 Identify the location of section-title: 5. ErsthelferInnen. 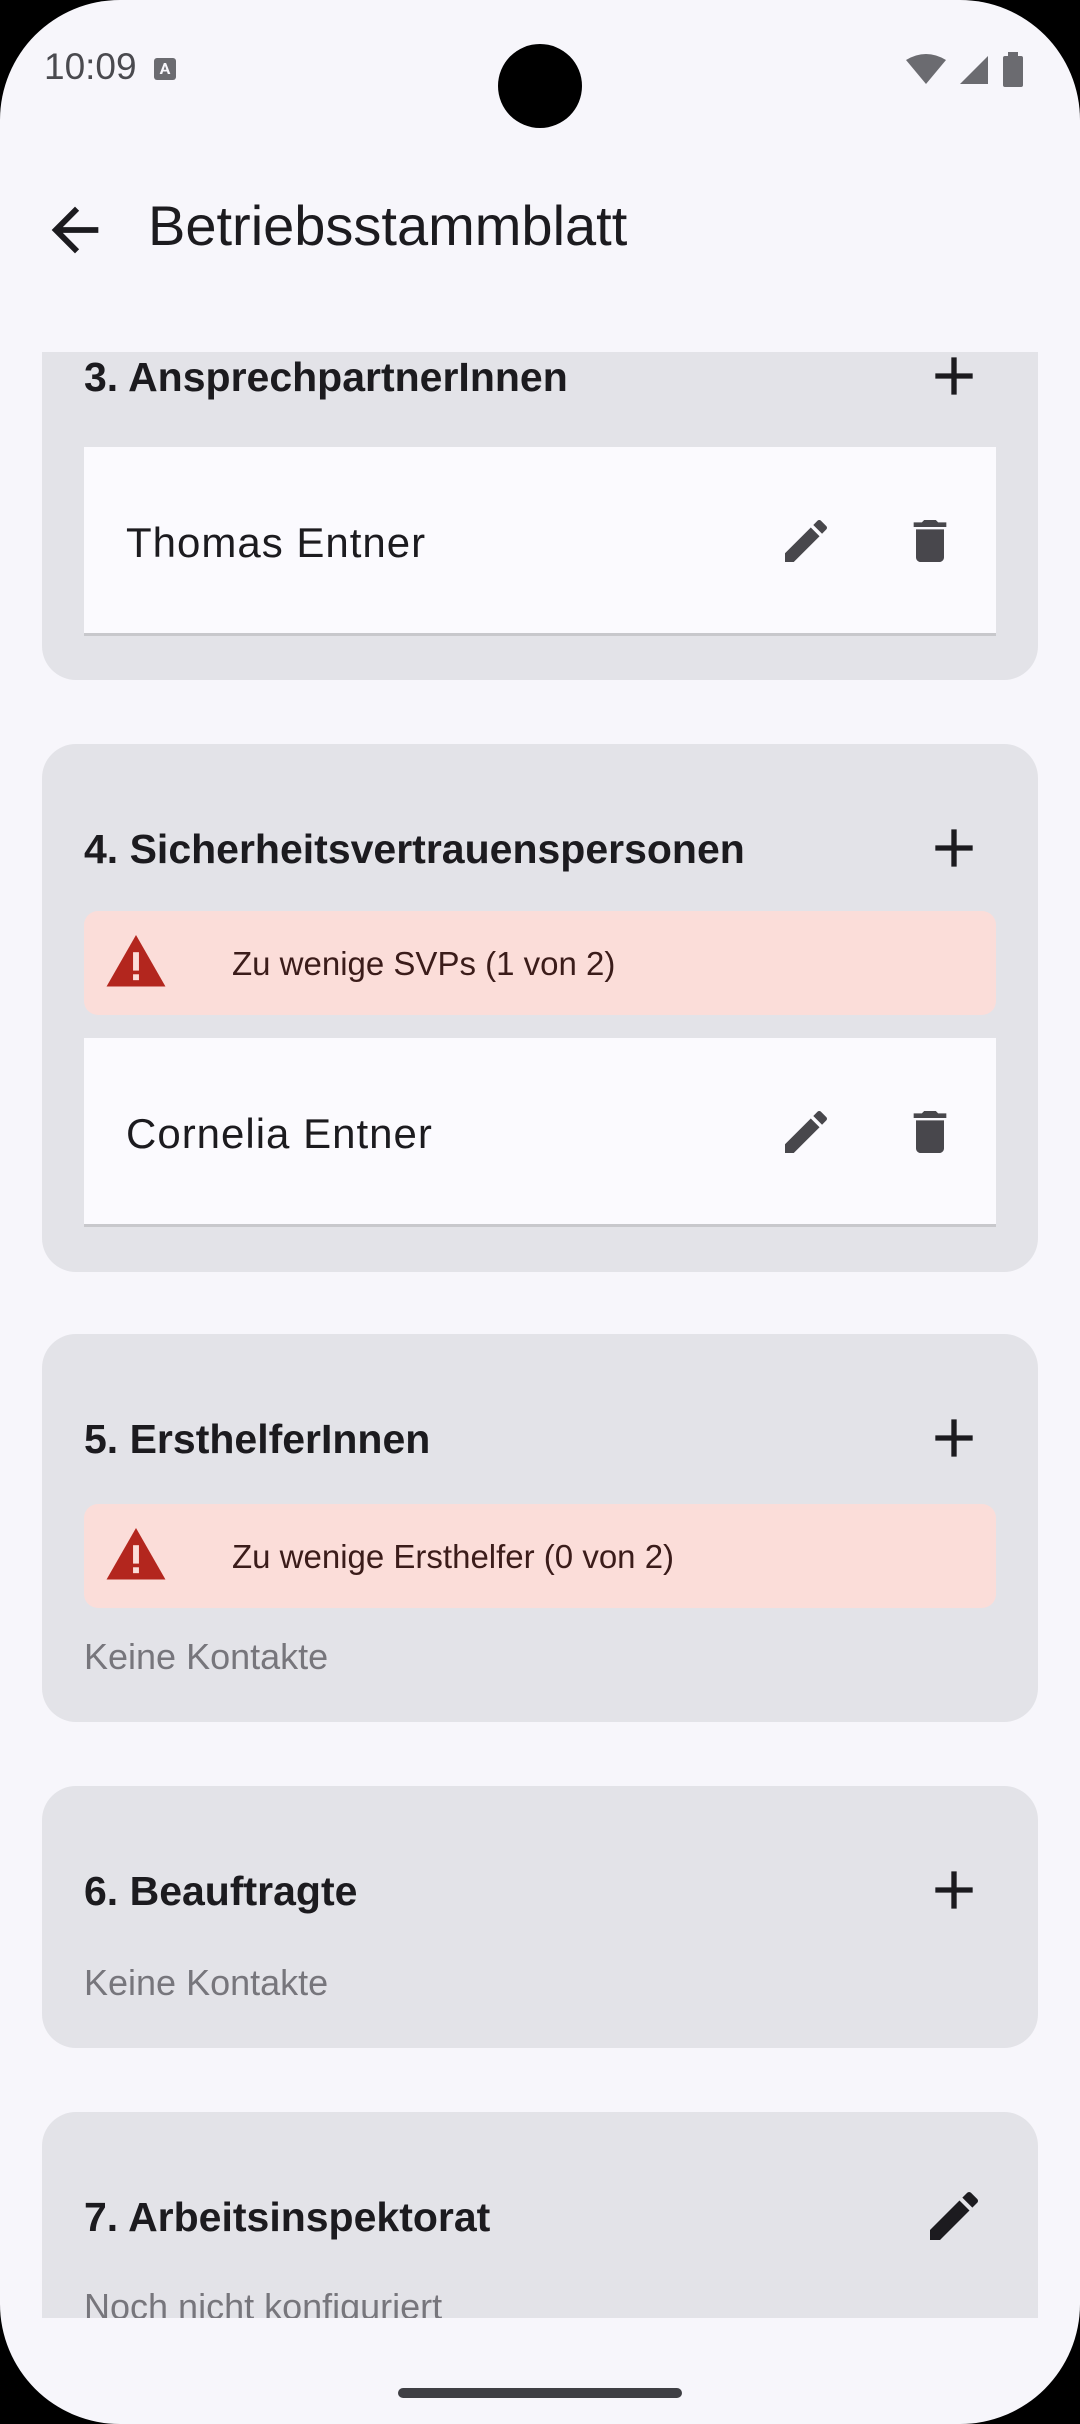
(257, 1439).